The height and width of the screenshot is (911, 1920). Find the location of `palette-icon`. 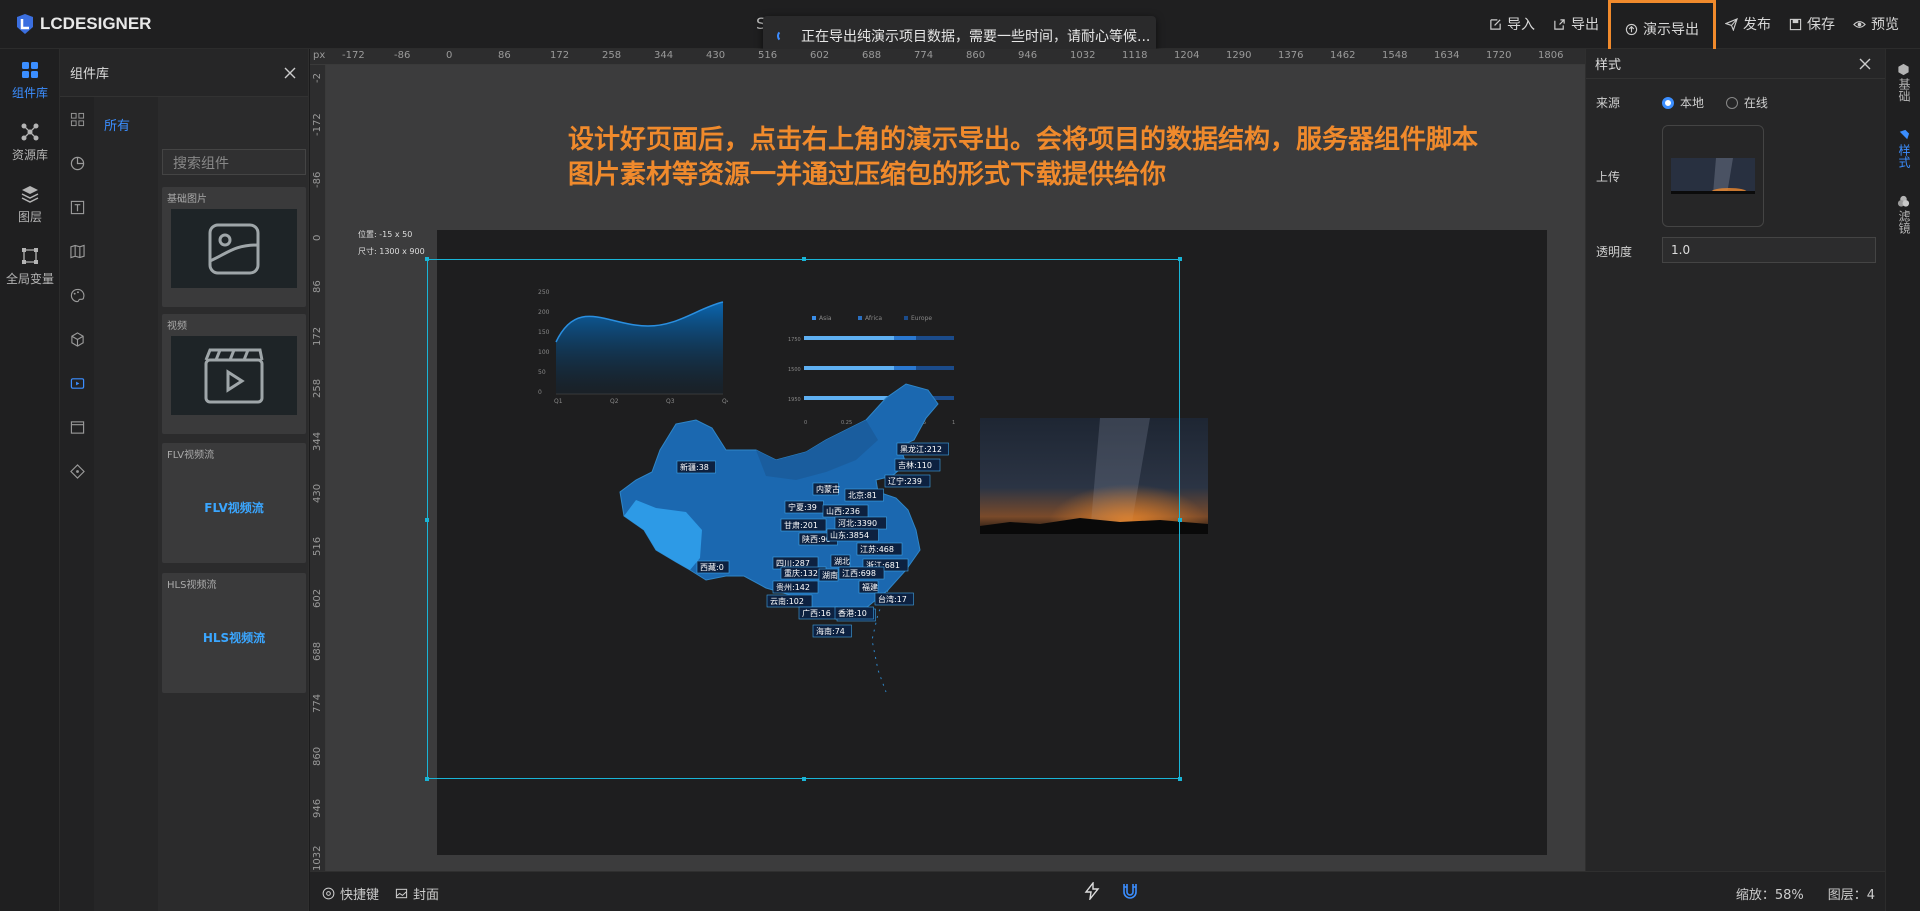

palette-icon is located at coordinates (77, 295).